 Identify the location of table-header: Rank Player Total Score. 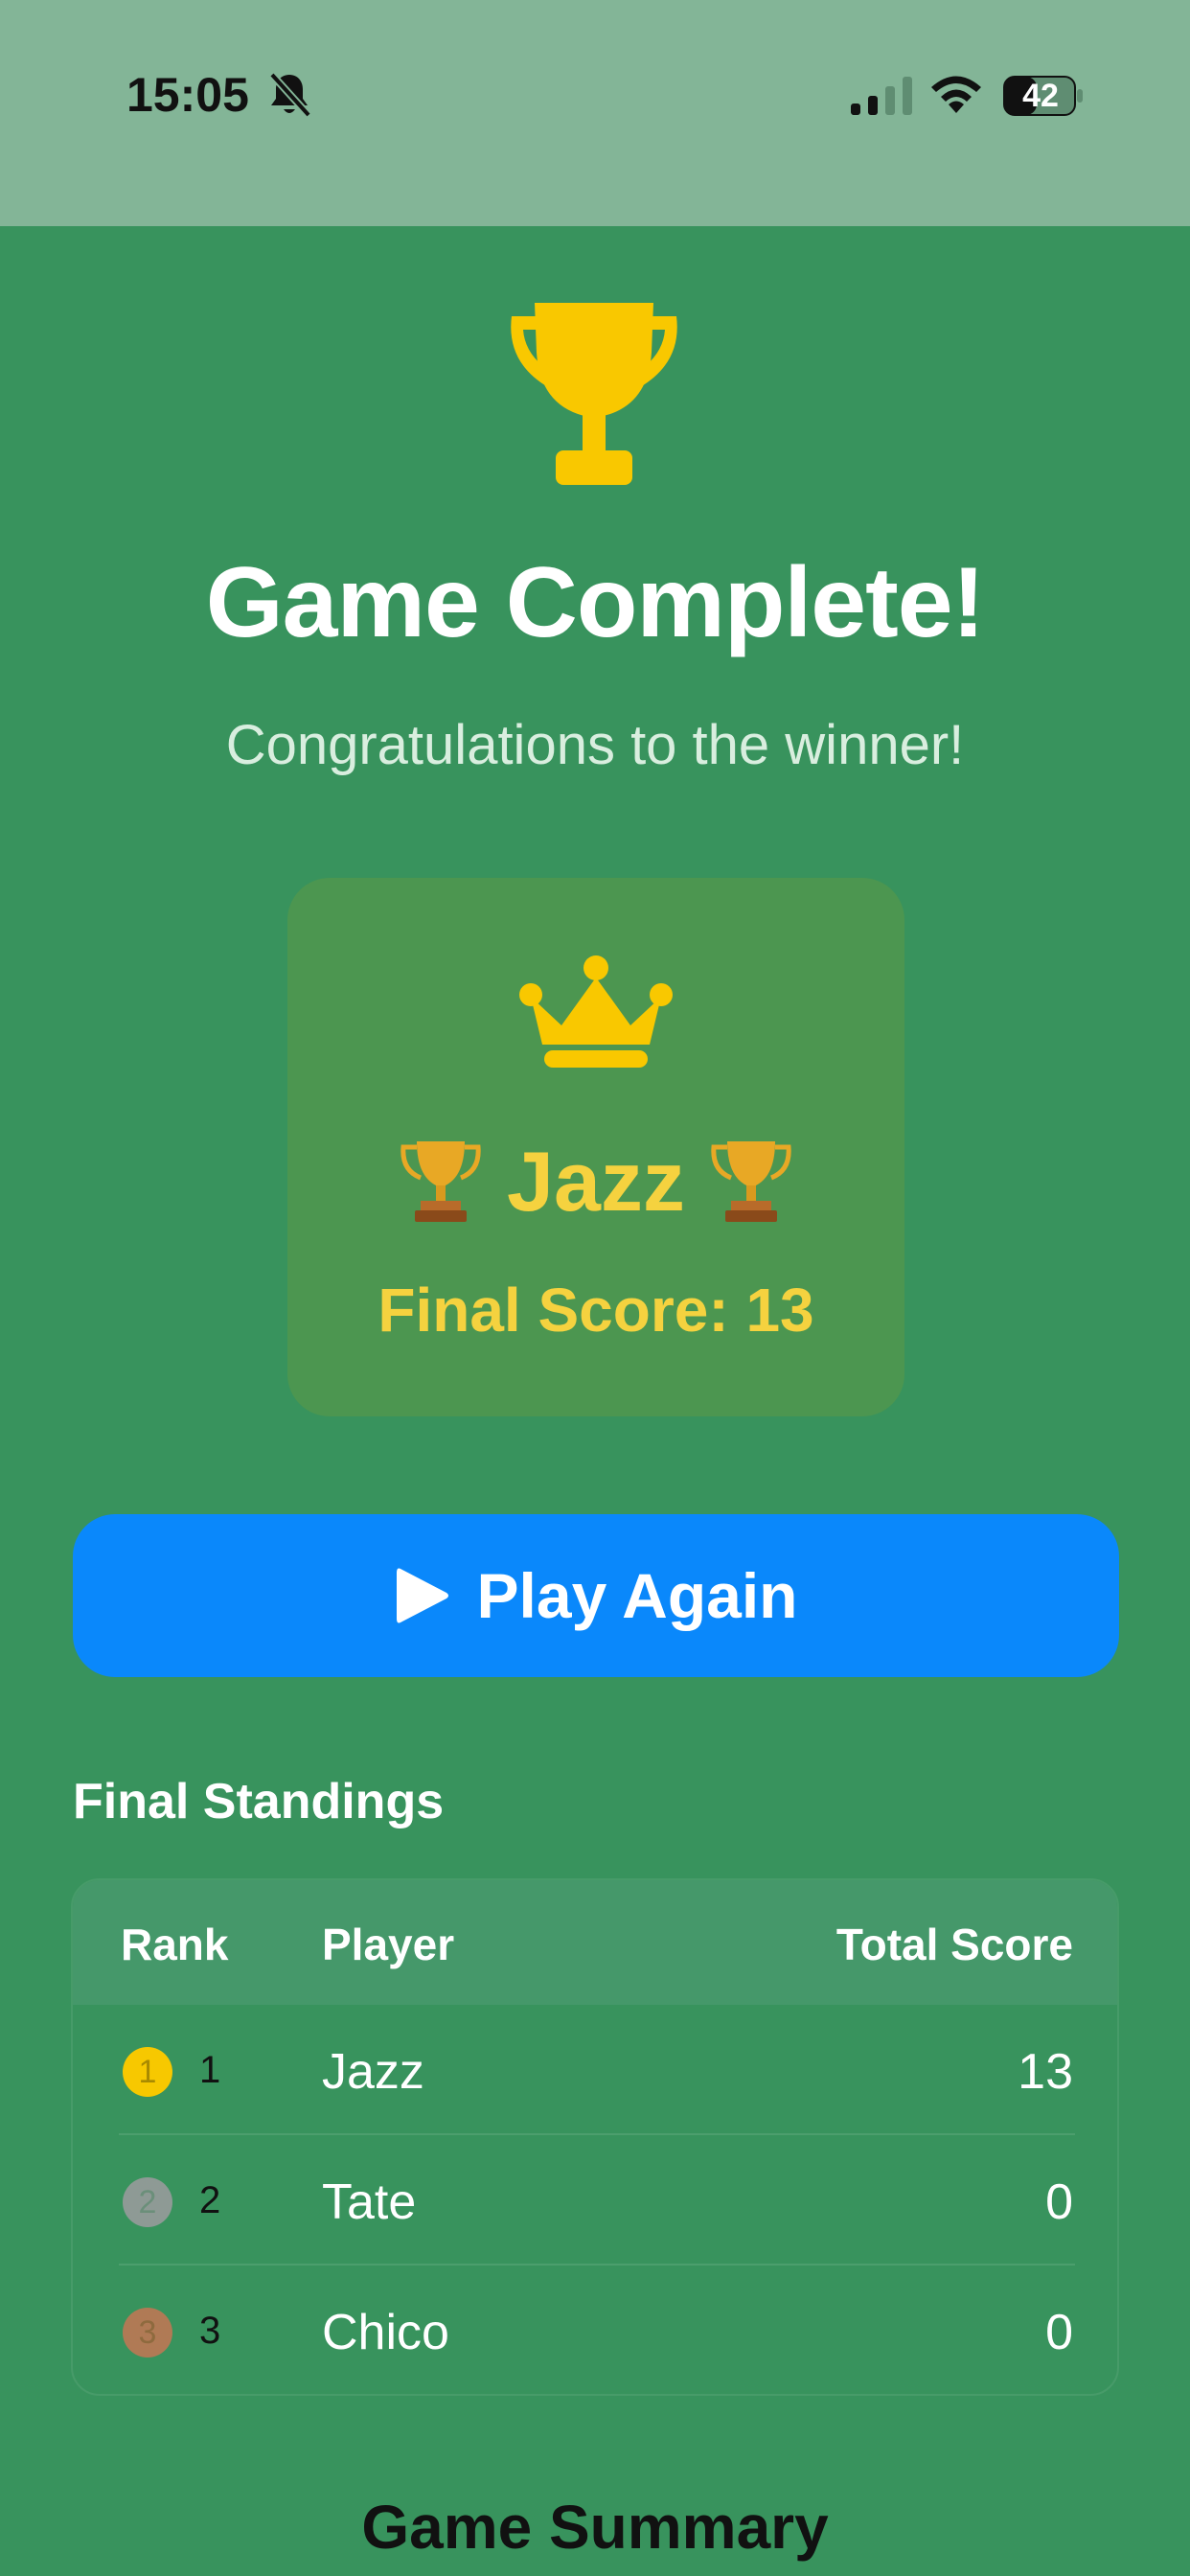
(595, 1942).